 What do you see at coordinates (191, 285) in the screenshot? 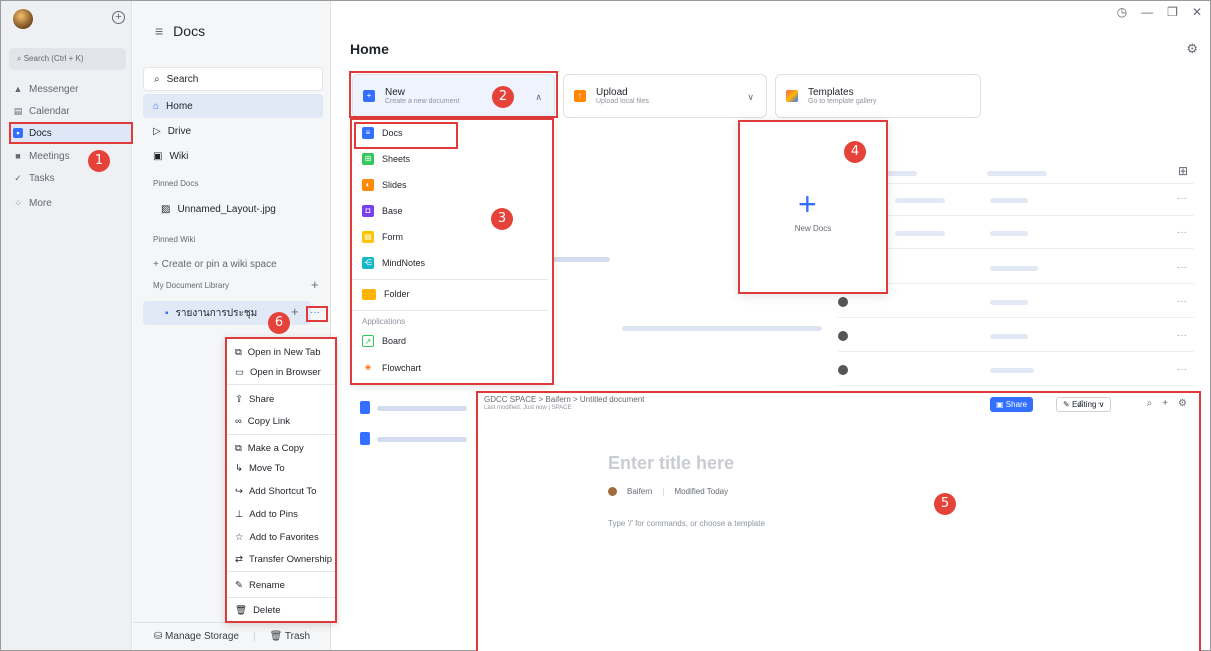
I see `library-heading: My Document Library` at bounding box center [191, 285].